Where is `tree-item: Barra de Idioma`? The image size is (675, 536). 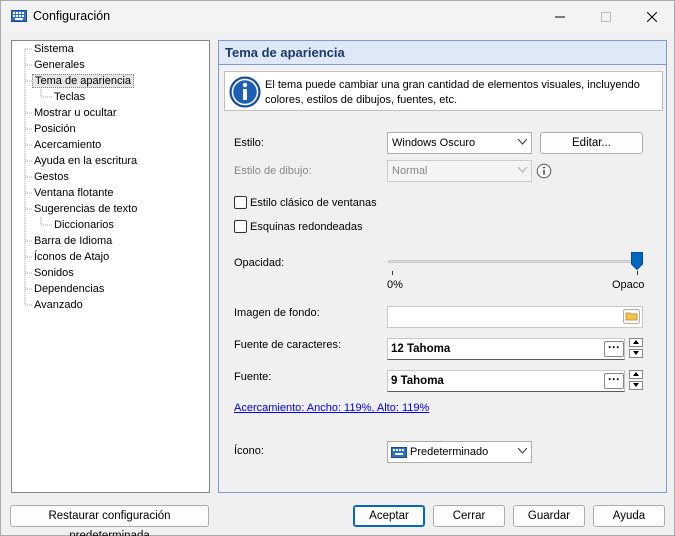
tree-item: Barra de Idioma is located at coordinates (73, 241).